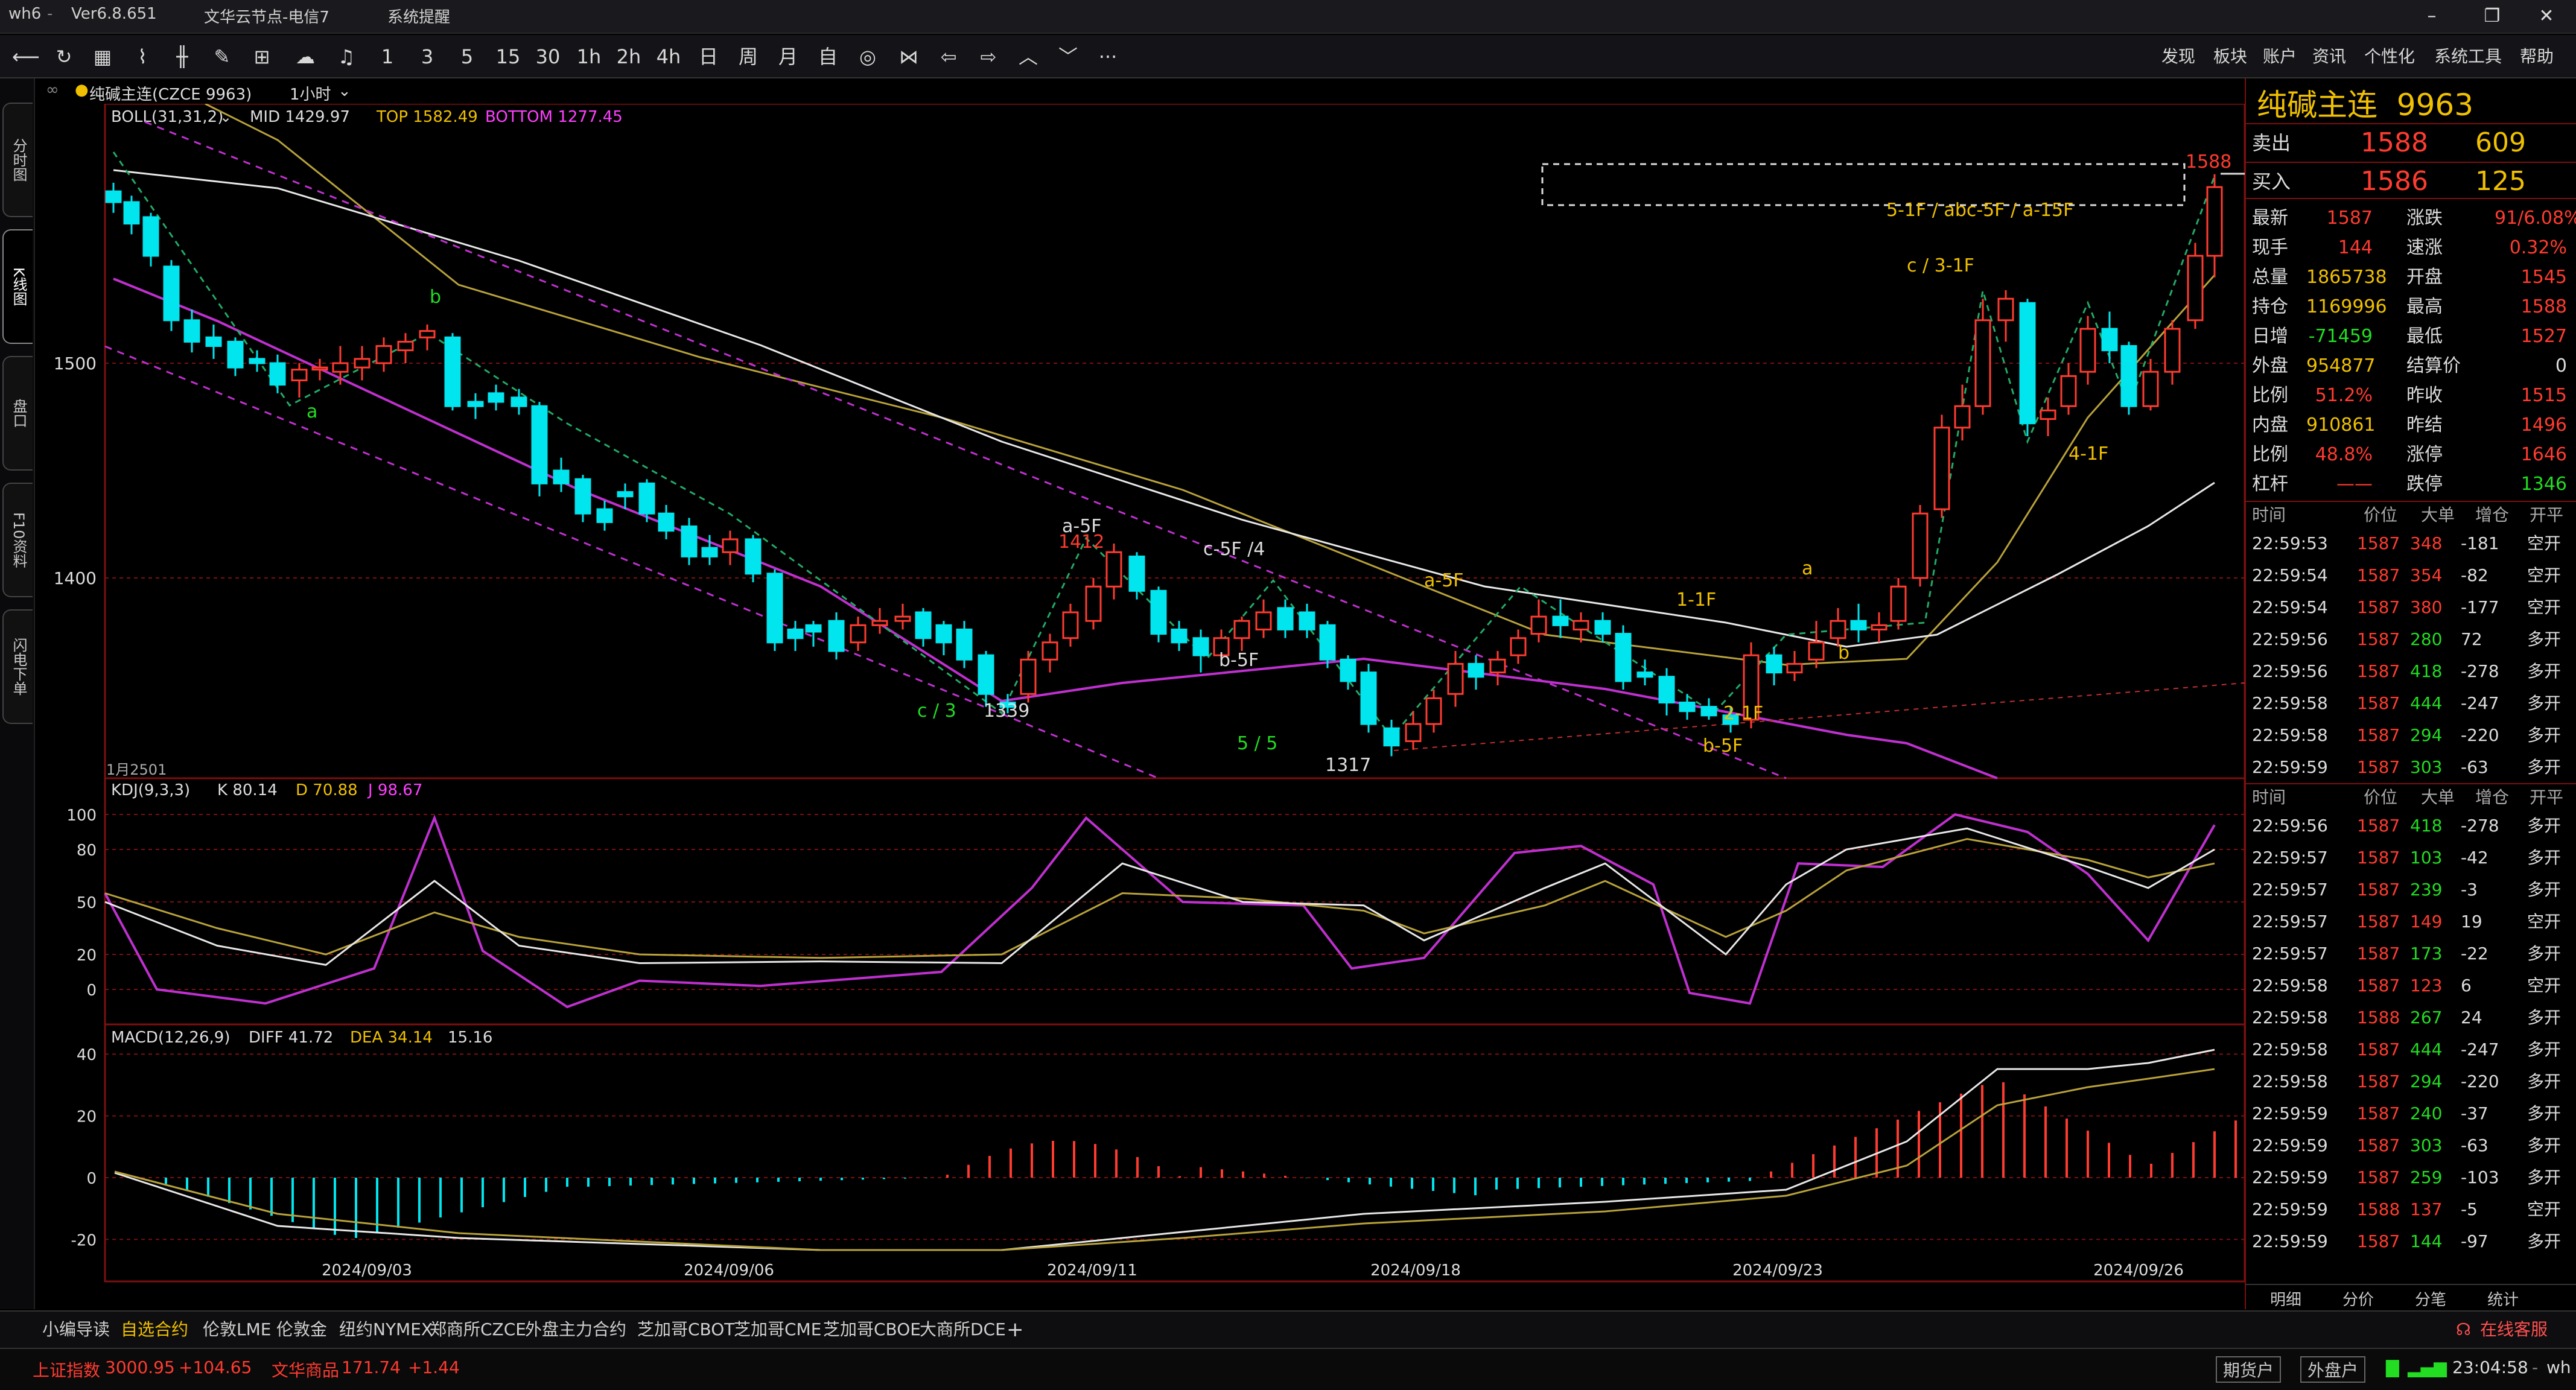 The image size is (2576, 1390). Describe the element at coordinates (2249, 1370) in the screenshot. I see `futures-account-button: 期货户` at that location.